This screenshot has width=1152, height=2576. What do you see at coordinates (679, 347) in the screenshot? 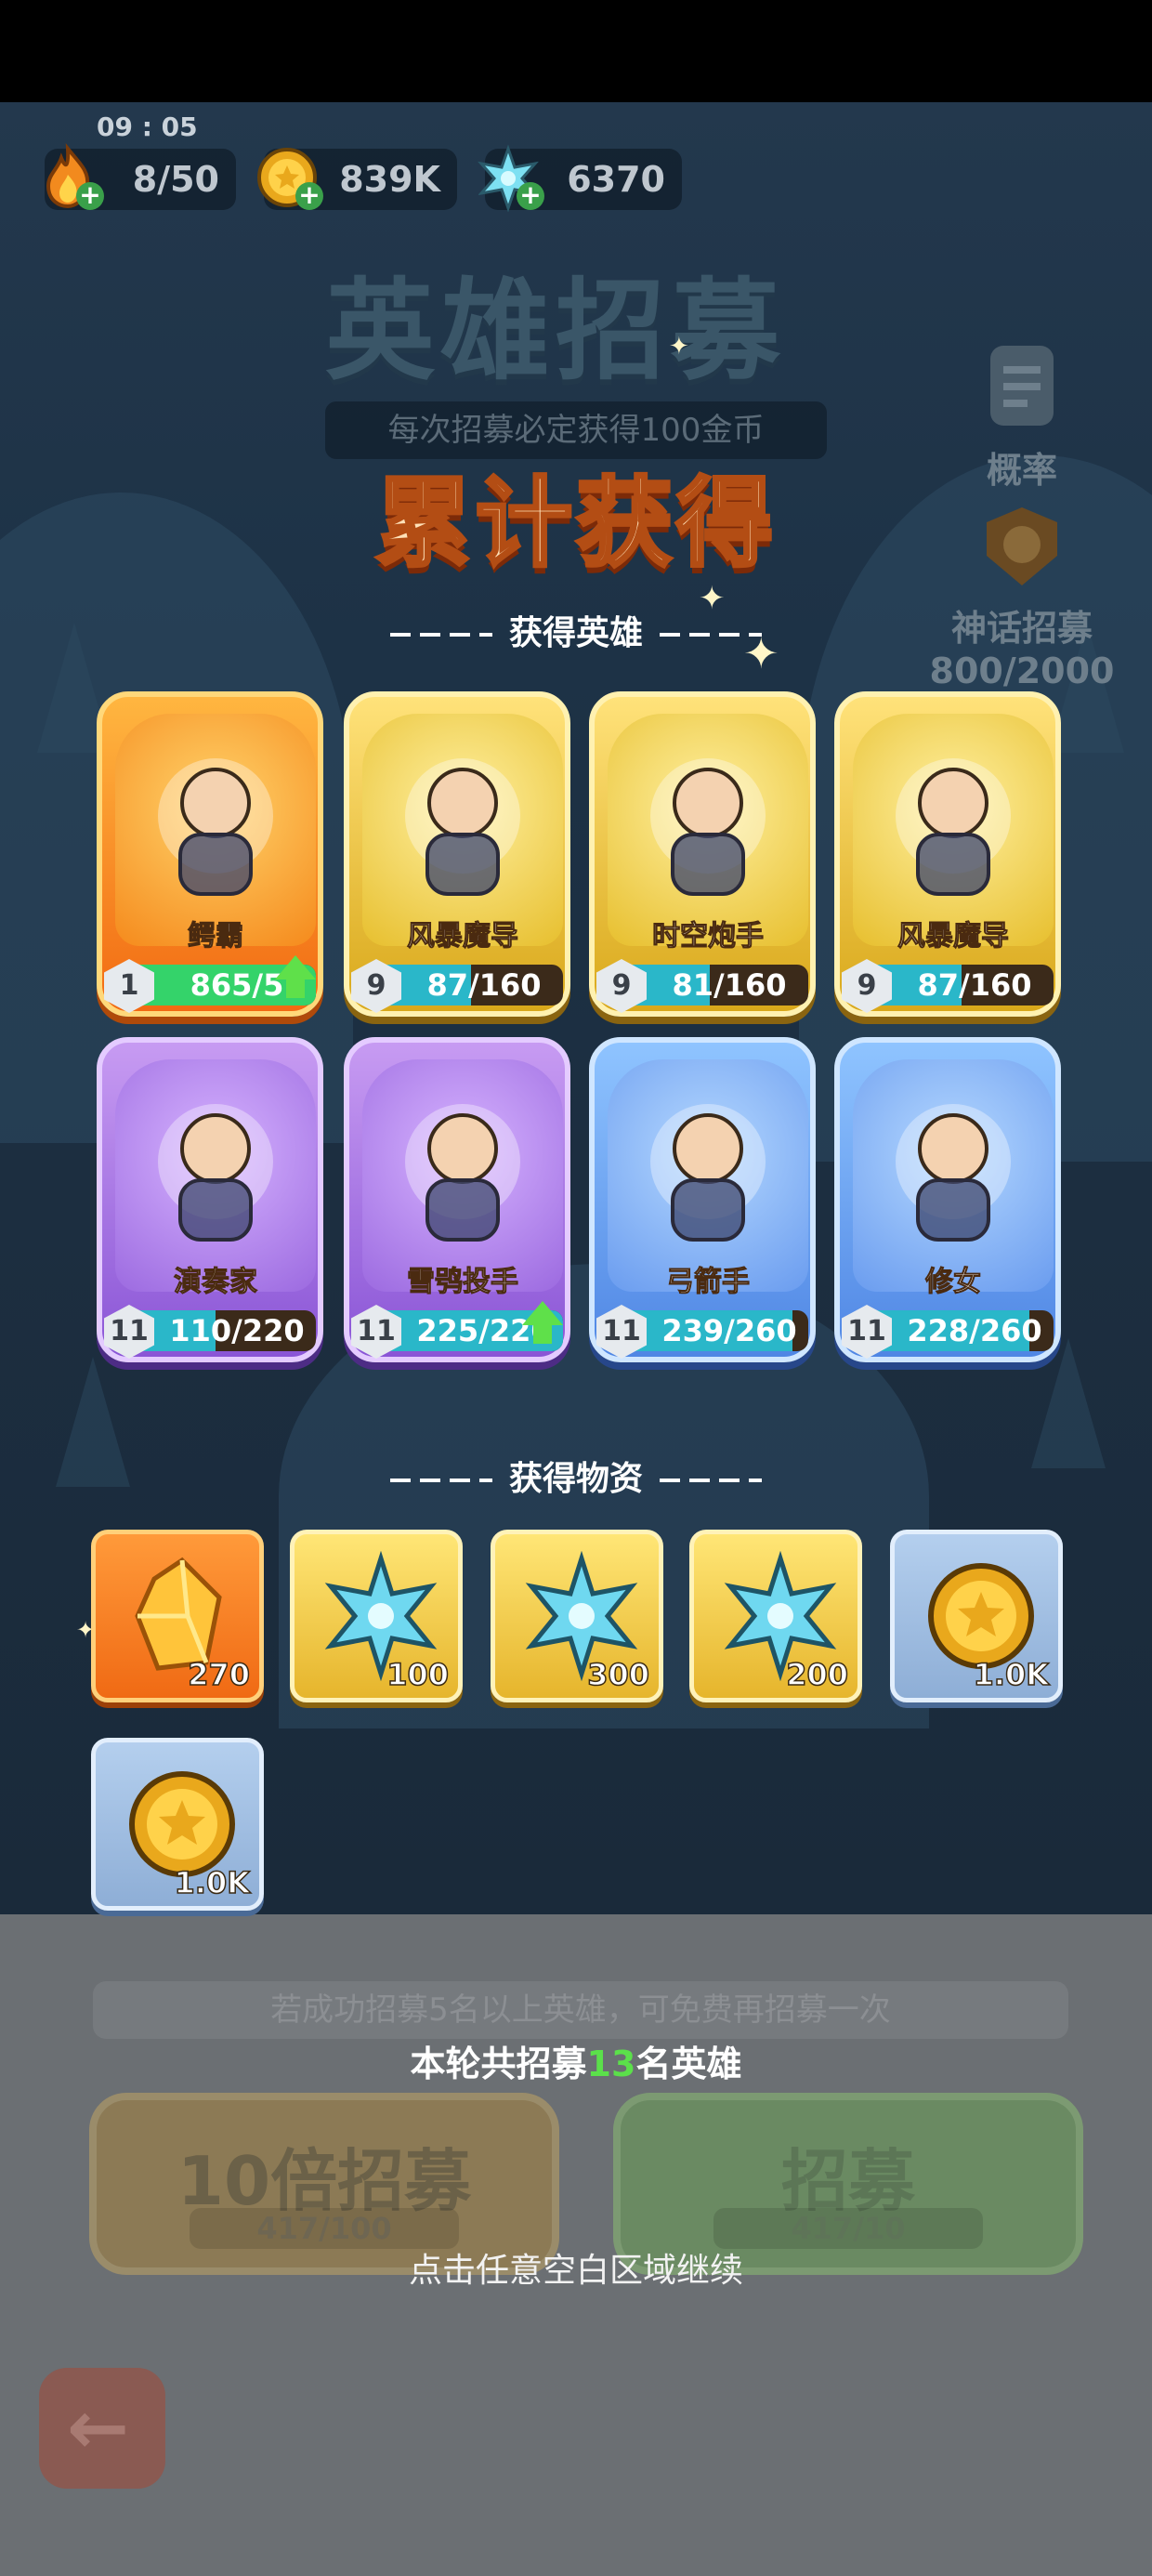
I see `sparkle-icon: ✦` at bounding box center [679, 347].